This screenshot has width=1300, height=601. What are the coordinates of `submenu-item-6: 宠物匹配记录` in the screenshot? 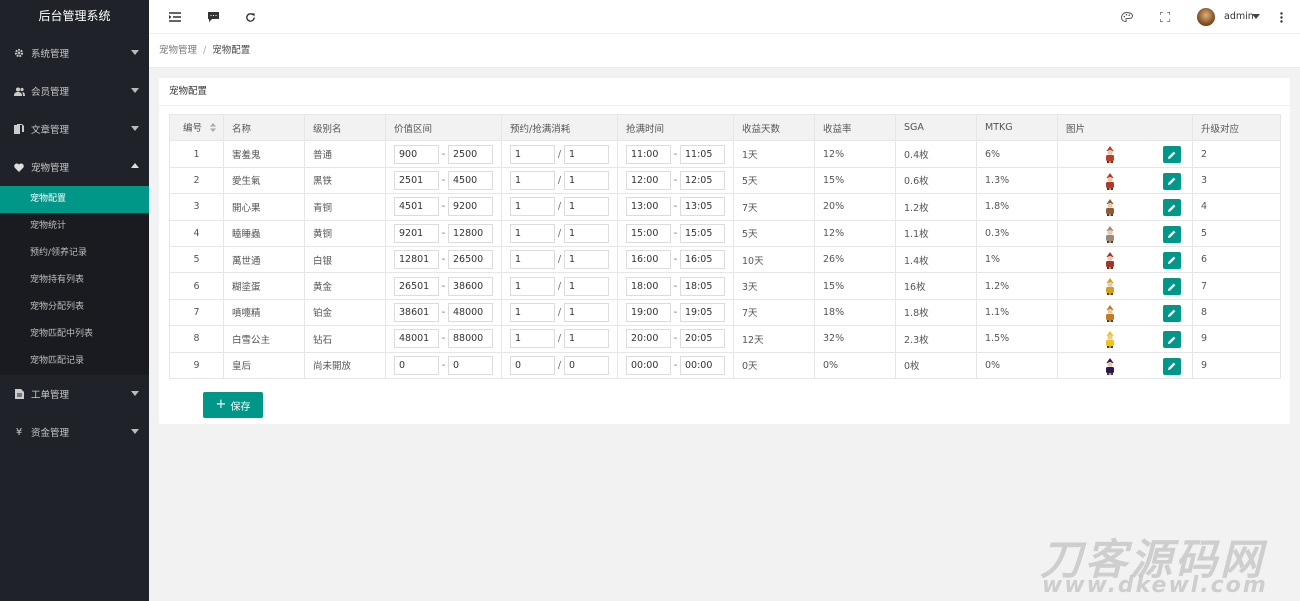 It's located at (74, 361).